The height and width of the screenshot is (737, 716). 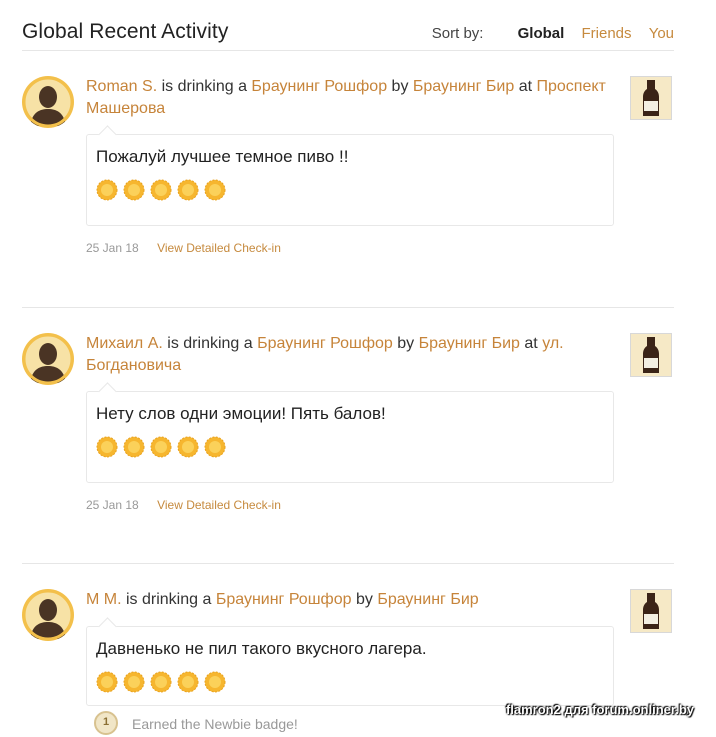 What do you see at coordinates (261, 648) in the screenshot?
I see `checkin-comment: Давненько не пил такого вкусного лагера.` at bounding box center [261, 648].